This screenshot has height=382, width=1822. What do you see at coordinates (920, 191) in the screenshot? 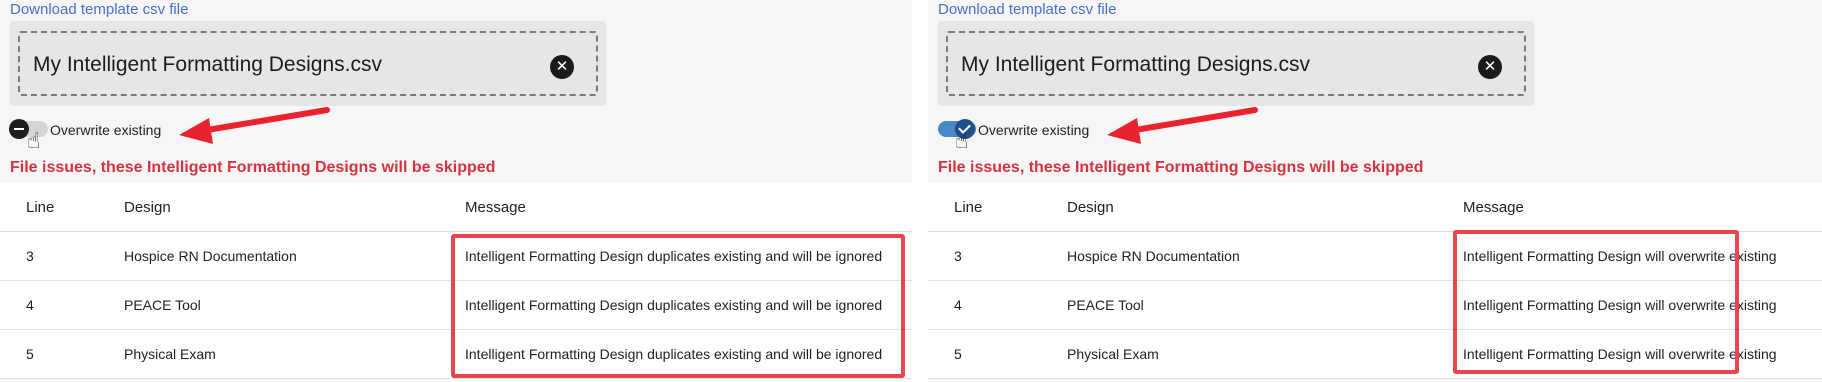
I see `panel-divider` at bounding box center [920, 191].